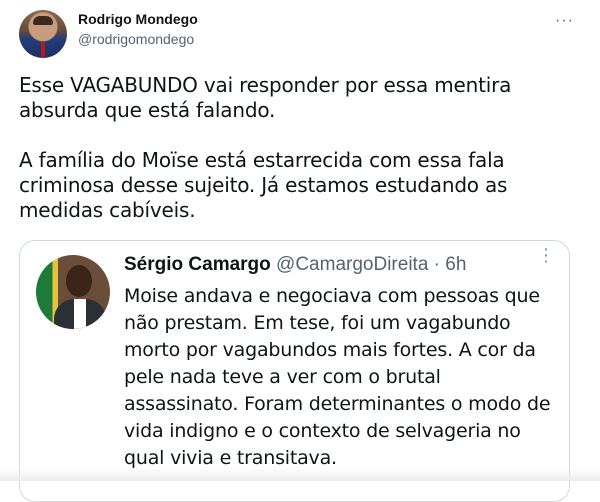  I want to click on avatar-hair-shape, so click(43, 20).